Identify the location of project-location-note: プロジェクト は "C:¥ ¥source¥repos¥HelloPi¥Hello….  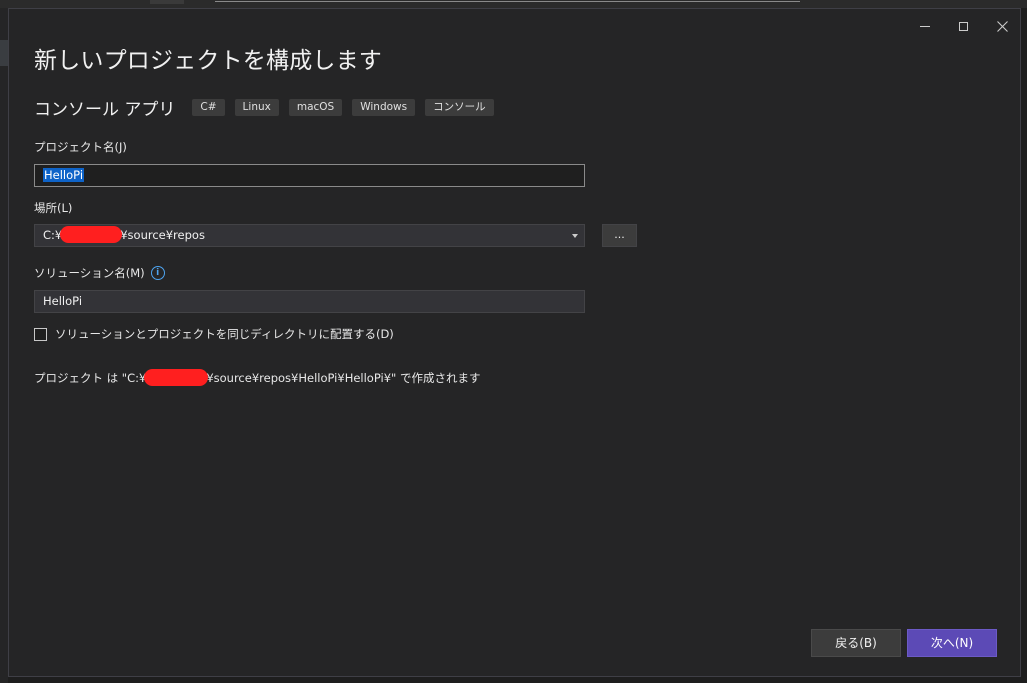
(257, 378).